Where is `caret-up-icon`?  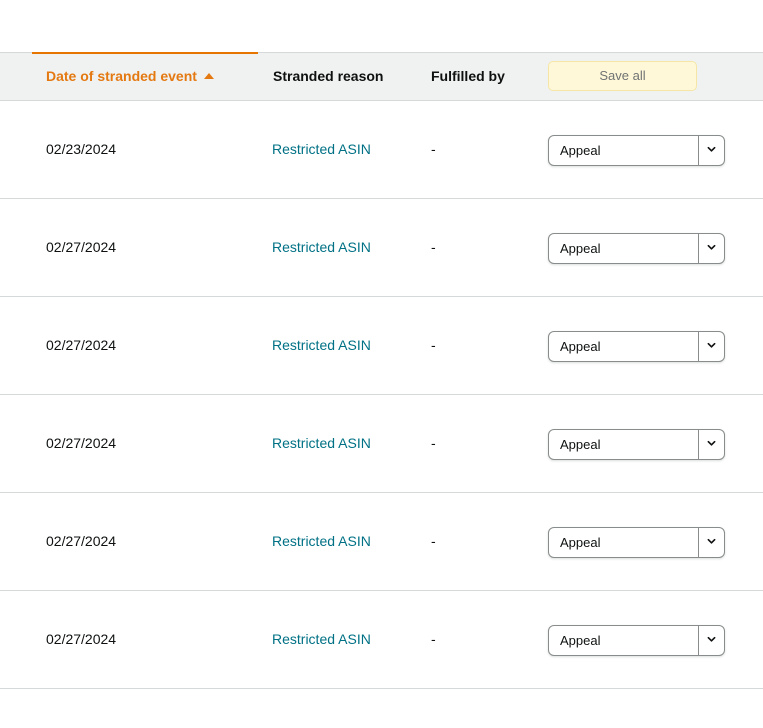
caret-up-icon is located at coordinates (208, 76).